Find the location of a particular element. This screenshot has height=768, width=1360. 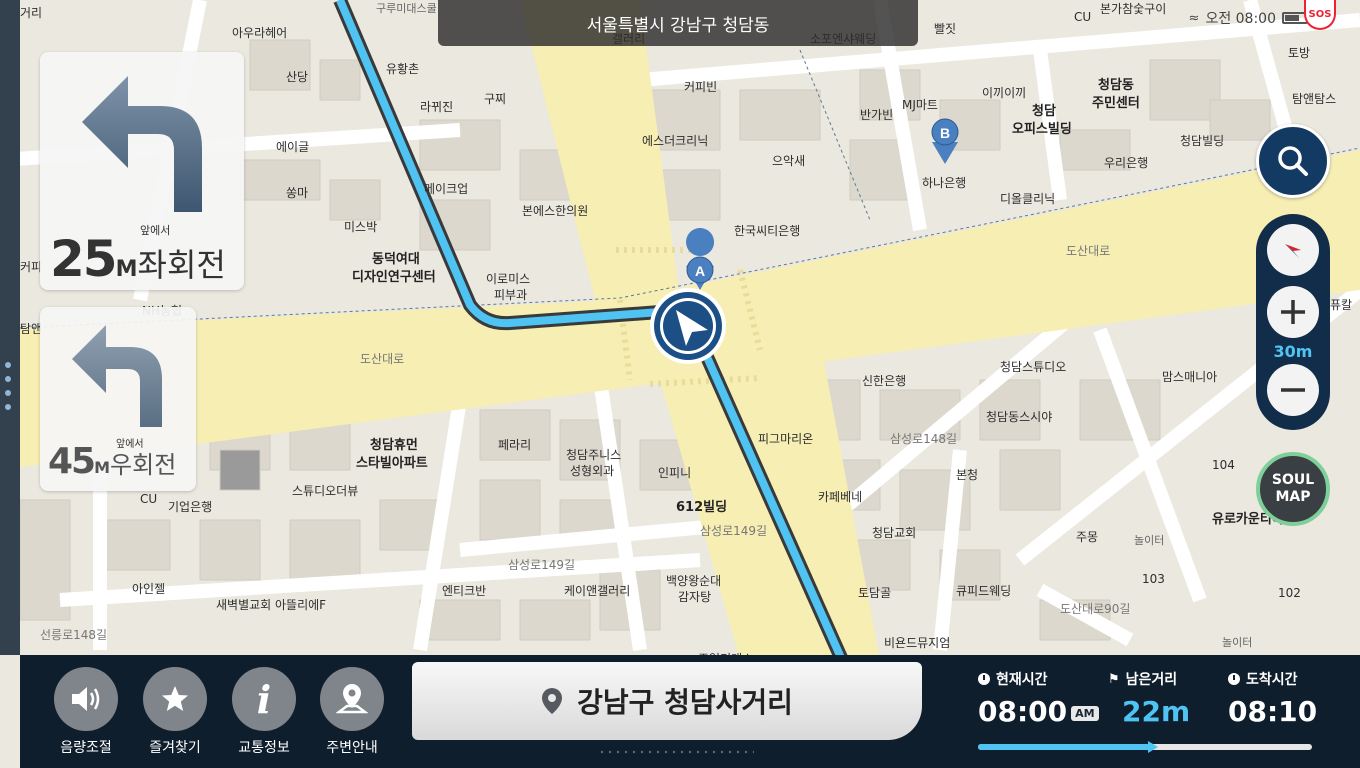

turn-next-distance: 45 is located at coordinates (72, 461).